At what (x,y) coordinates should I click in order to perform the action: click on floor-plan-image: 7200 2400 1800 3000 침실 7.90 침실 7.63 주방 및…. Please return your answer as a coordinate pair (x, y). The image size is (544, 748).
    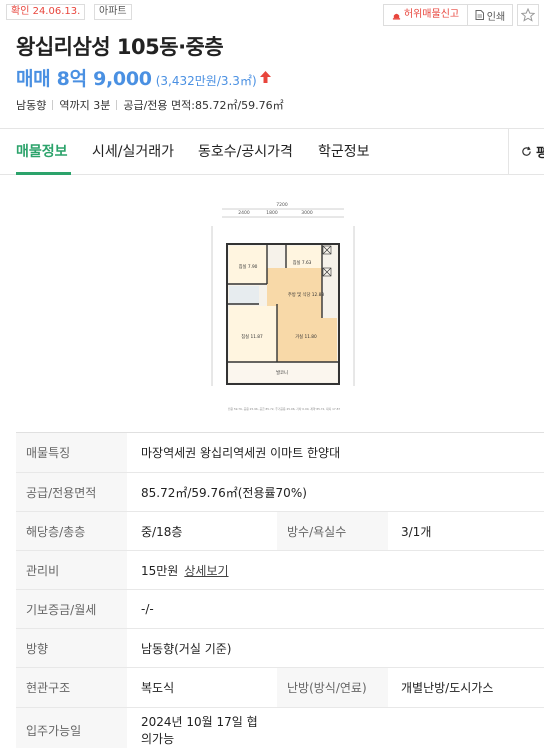
    Looking at the image, I should click on (284, 307).